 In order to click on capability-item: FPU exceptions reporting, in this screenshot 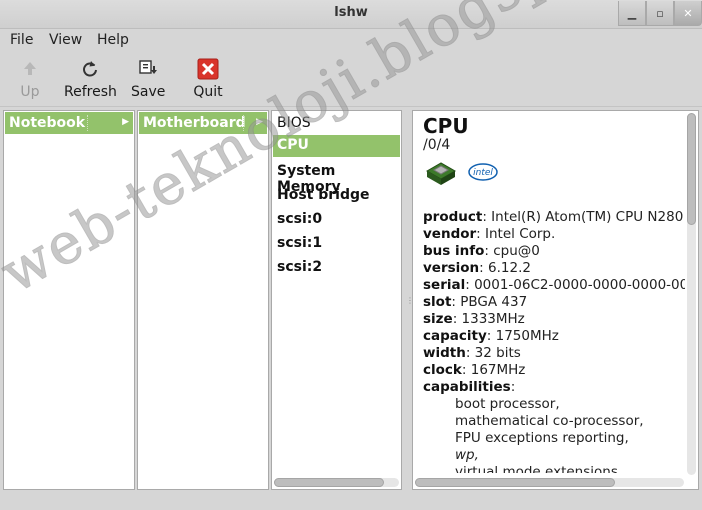, I will do `click(542, 438)`.